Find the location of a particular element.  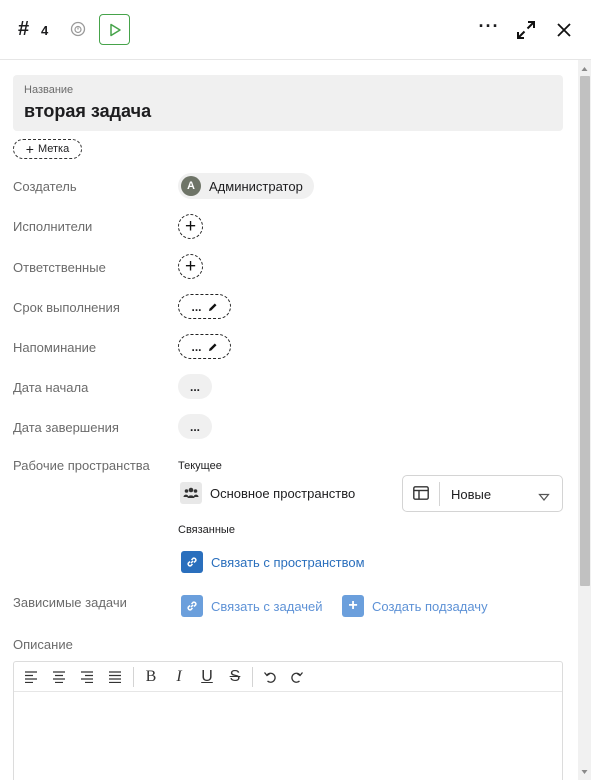

start-task-button is located at coordinates (114, 29).